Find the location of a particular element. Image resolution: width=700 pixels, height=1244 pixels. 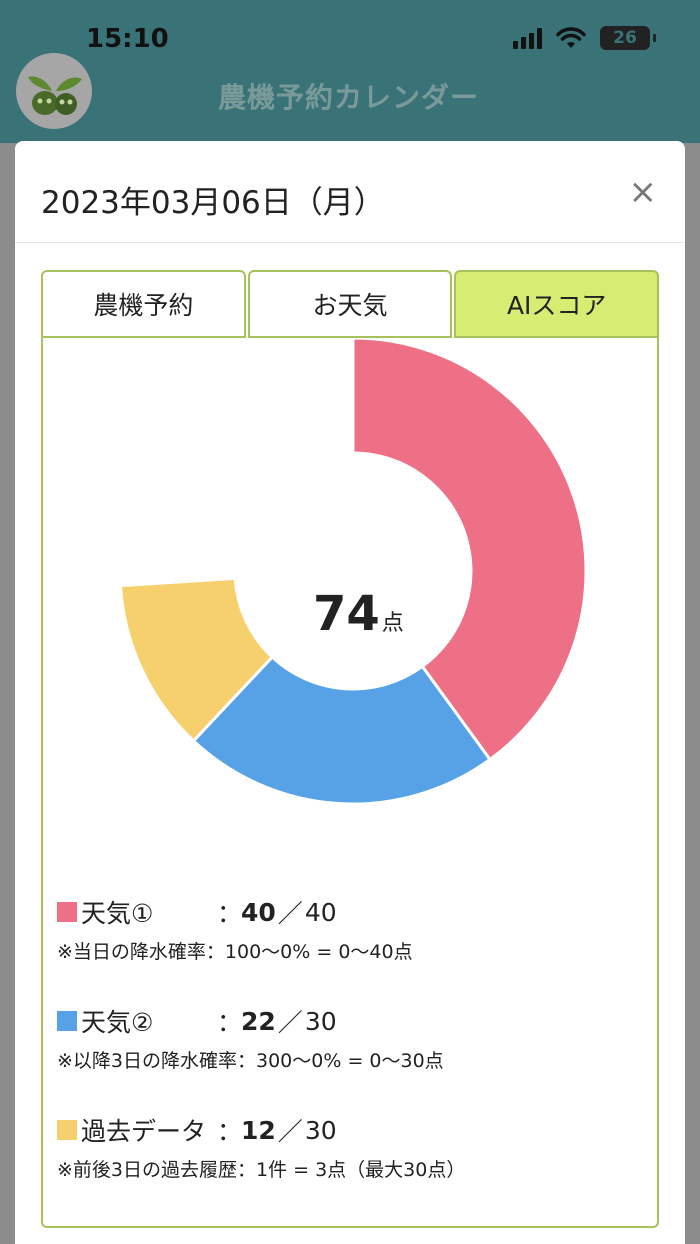

close-button: × is located at coordinates (643, 192).